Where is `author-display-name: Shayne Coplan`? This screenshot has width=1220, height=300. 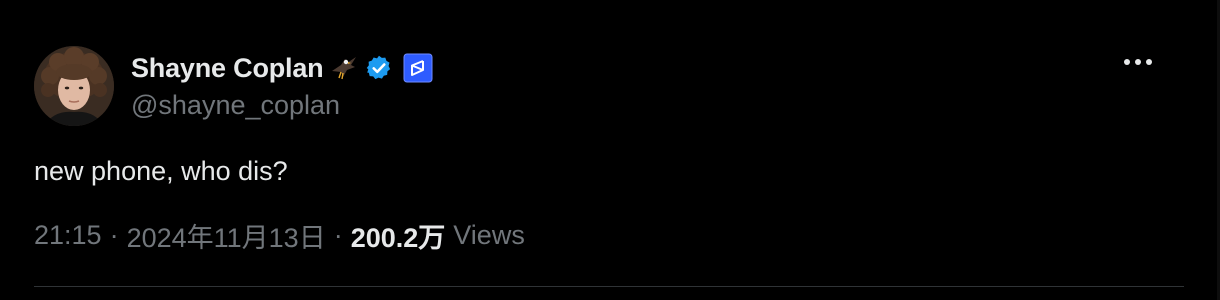 author-display-name: Shayne Coplan is located at coordinates (227, 68).